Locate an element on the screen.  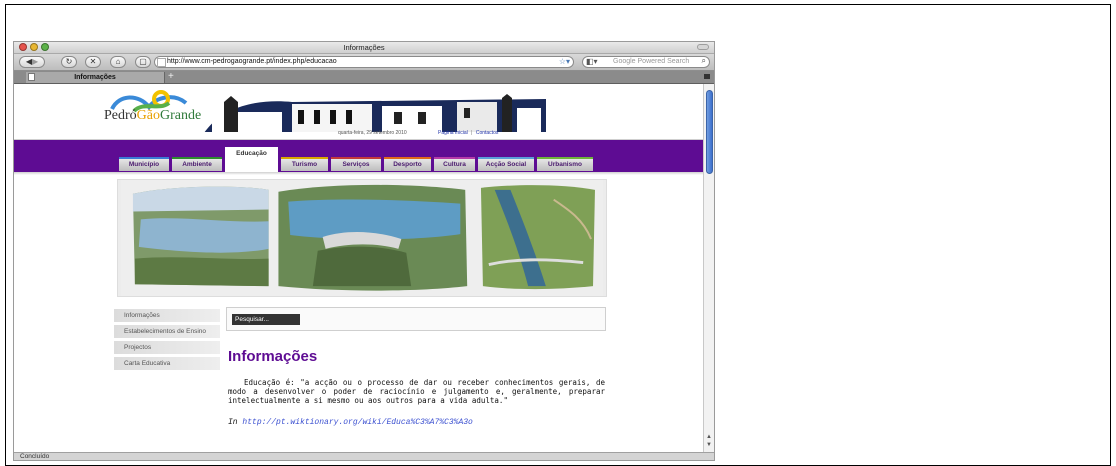
vertical-scrollbar: ▲ ▼ is located at coordinates (708, 269).